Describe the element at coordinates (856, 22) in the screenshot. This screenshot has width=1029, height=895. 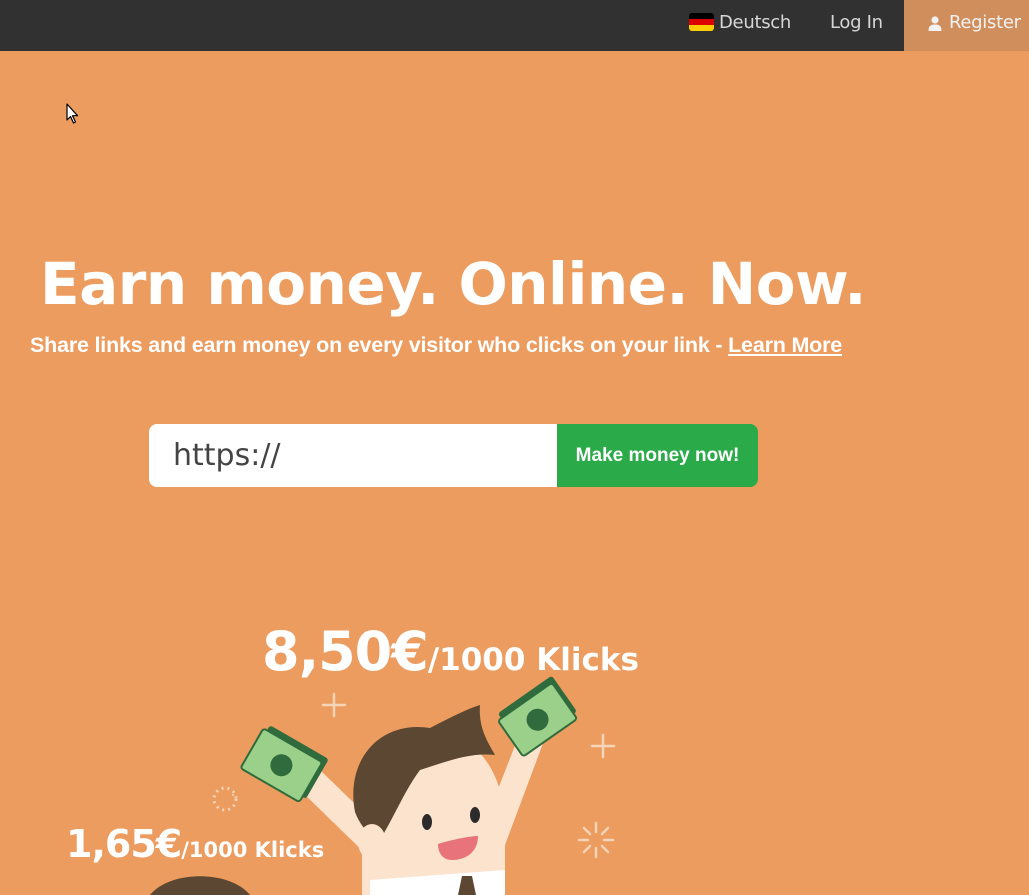
I see `login-label: Log In` at that location.